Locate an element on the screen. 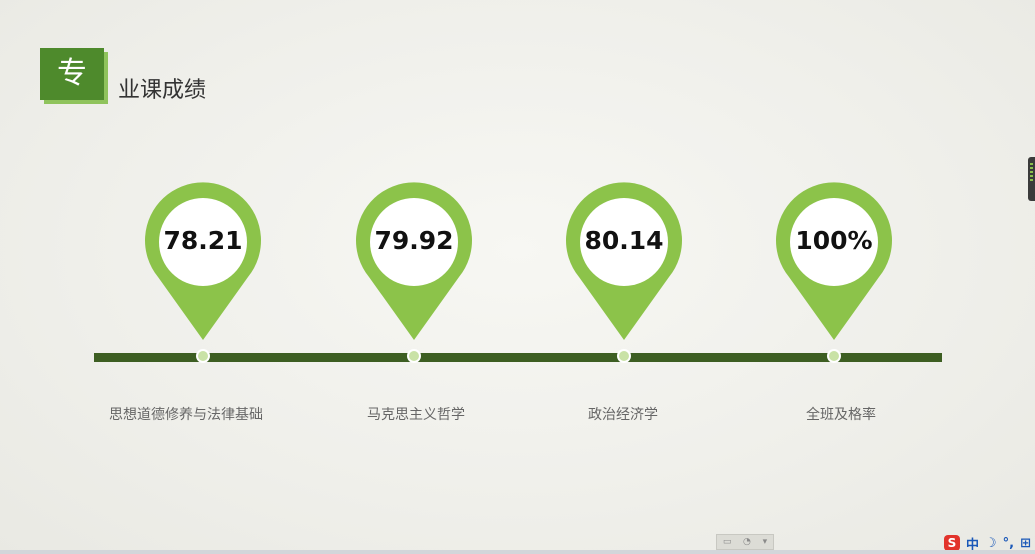 The width and height of the screenshot is (1035, 554). timeline-bar is located at coordinates (518, 357).